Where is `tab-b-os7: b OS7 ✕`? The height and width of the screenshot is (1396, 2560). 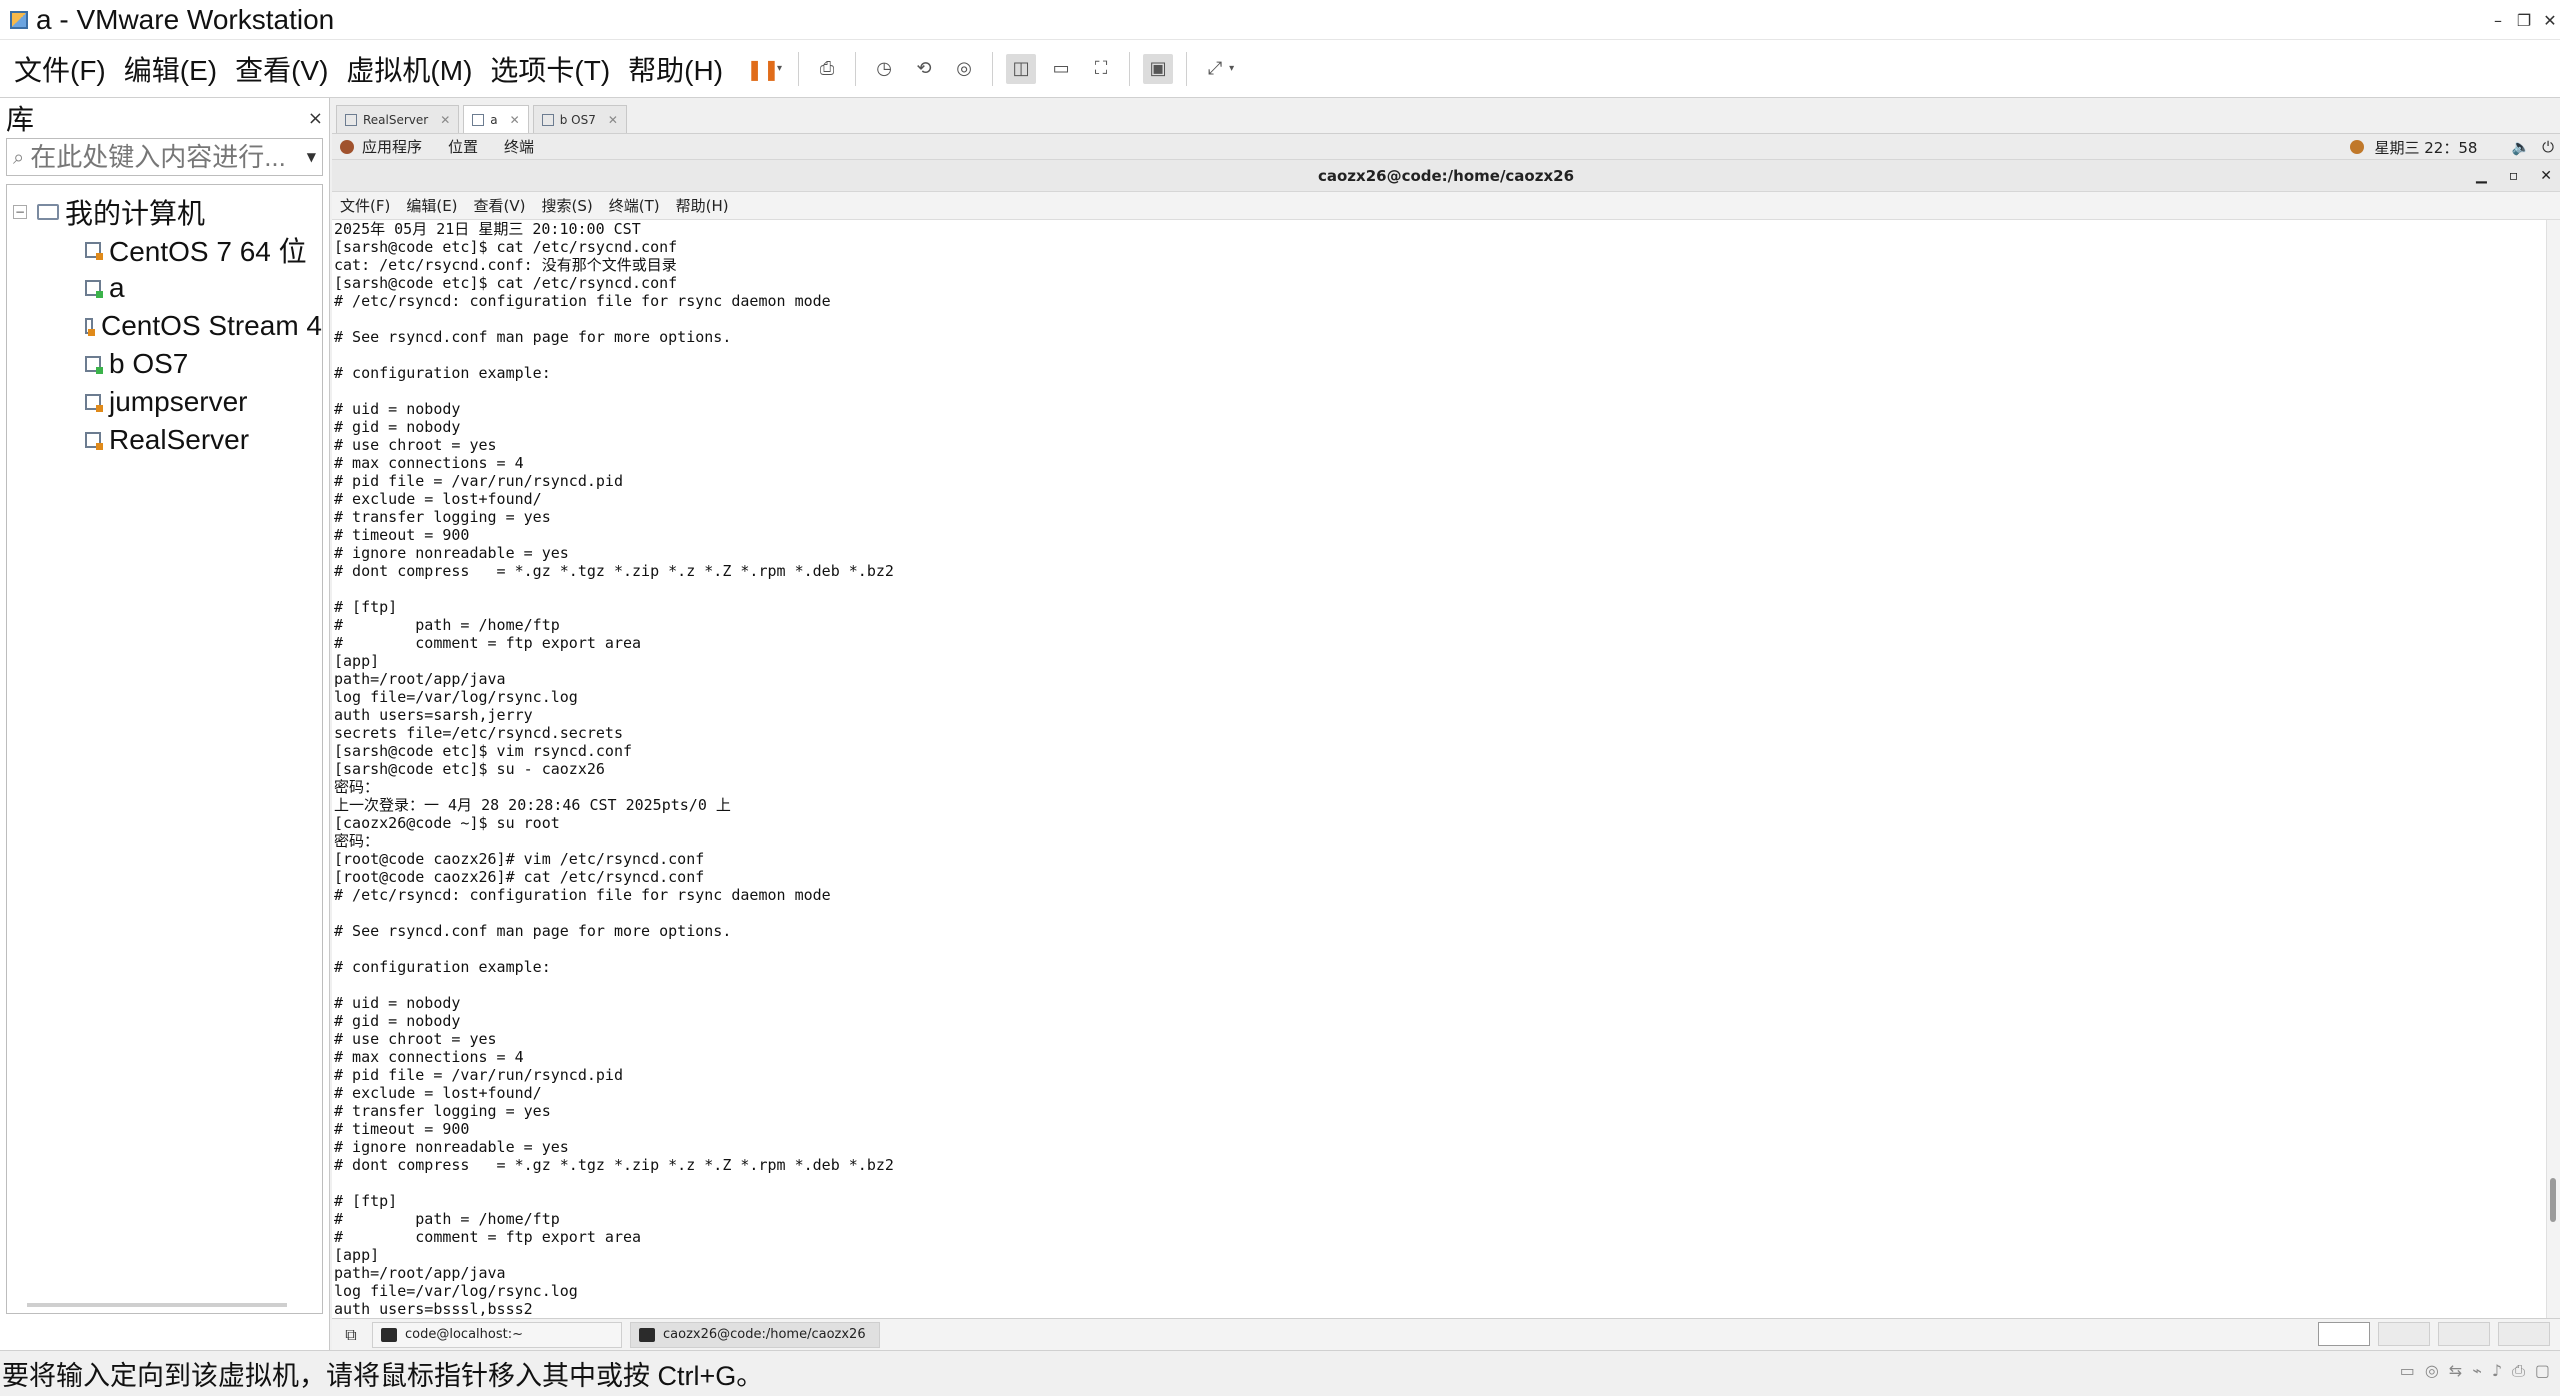
tab-b-os7: b OS7 ✕ is located at coordinates (579, 119).